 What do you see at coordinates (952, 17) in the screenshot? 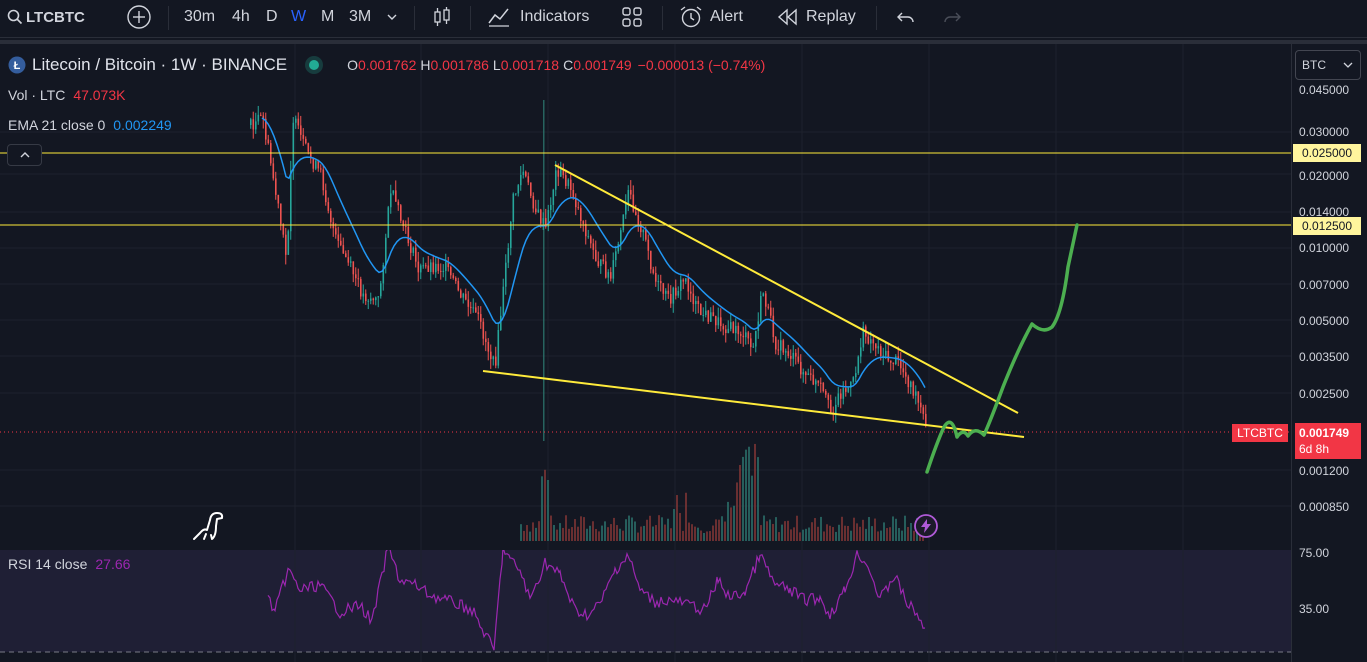
I see `redo-button` at bounding box center [952, 17].